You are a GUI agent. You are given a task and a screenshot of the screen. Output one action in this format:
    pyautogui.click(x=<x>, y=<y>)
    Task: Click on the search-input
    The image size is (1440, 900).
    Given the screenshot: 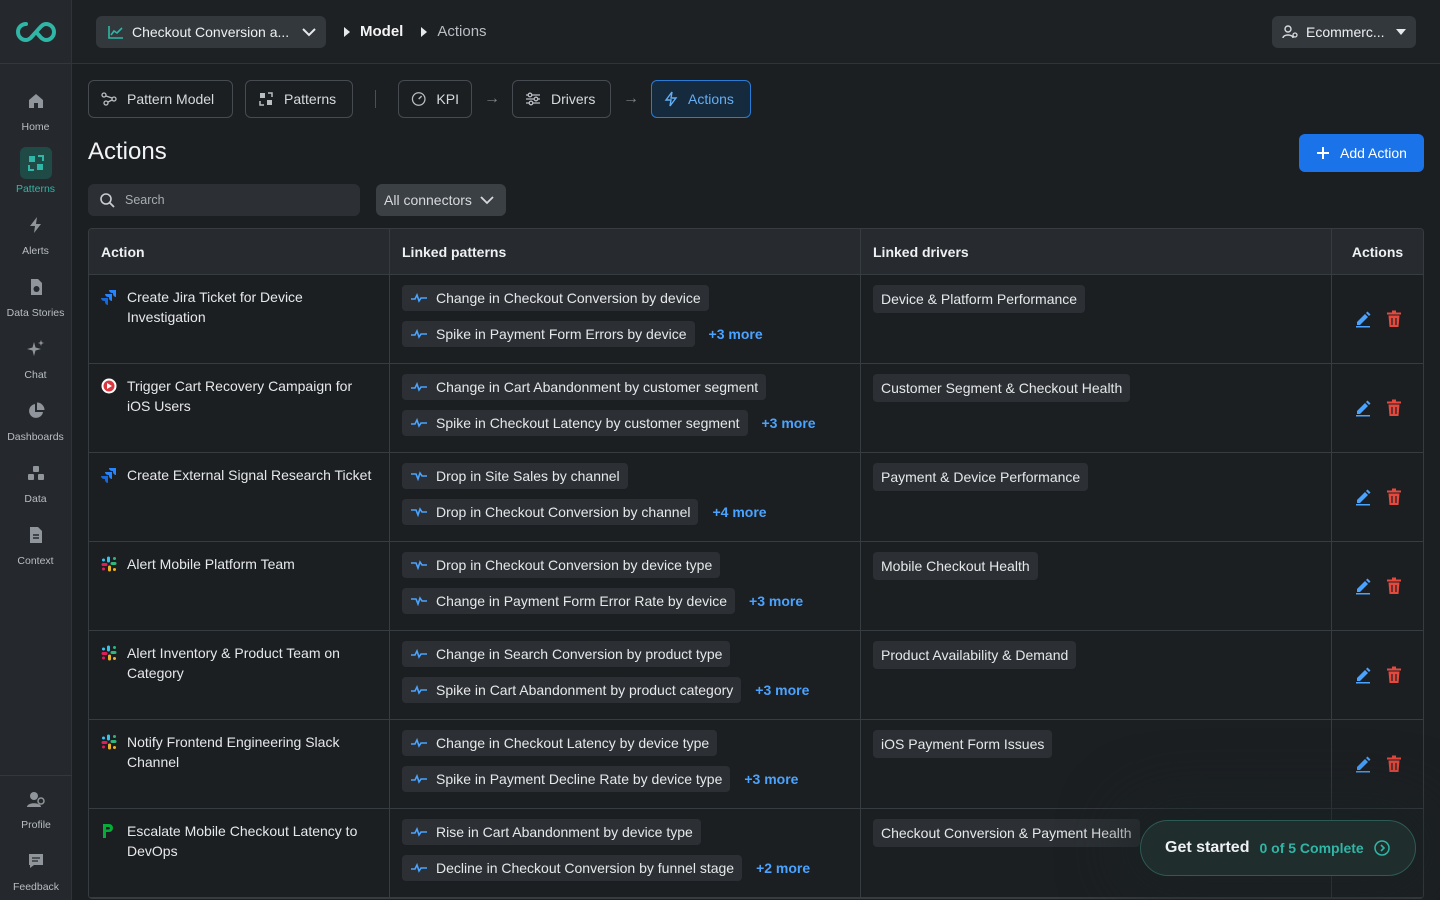 What is the action you would take?
    pyautogui.click(x=235, y=200)
    